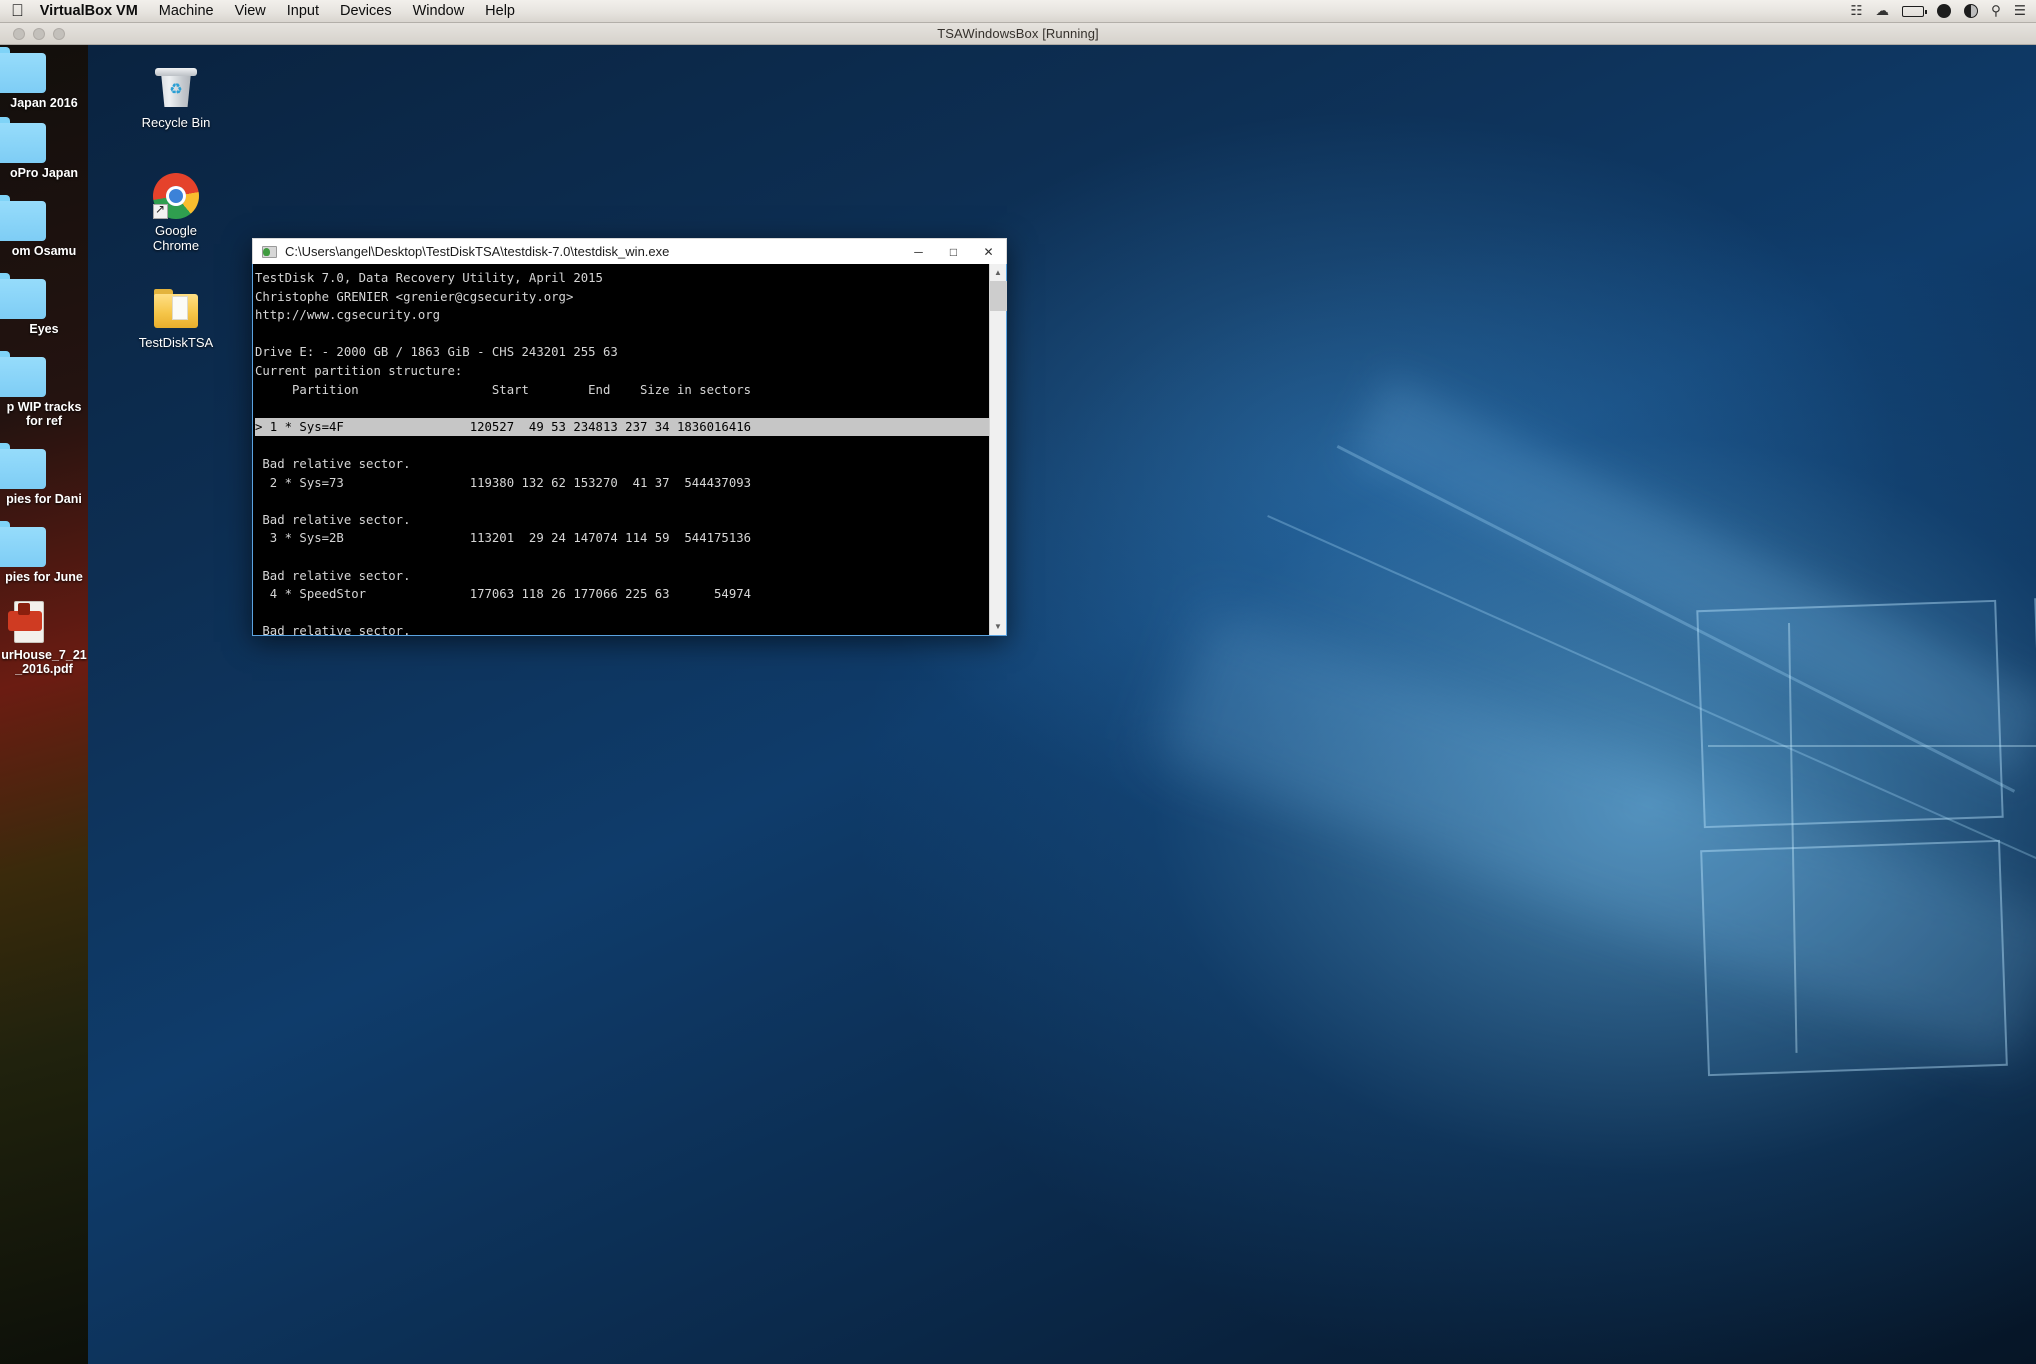 This screenshot has height=1364, width=2036. Describe the element at coordinates (44, 577) in the screenshot. I see `mac-folder-label: pies for June` at that location.